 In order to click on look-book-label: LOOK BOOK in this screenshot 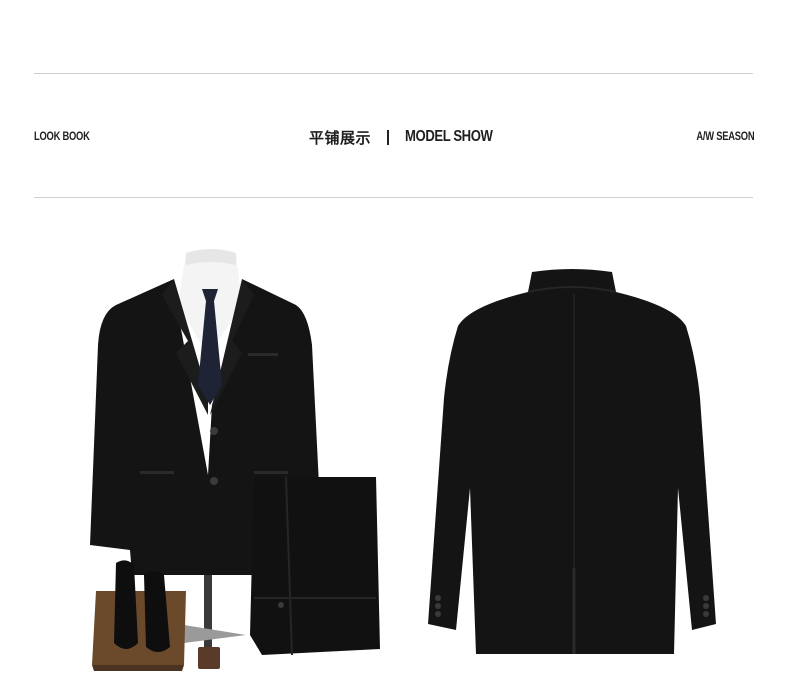, I will do `click(62, 136)`.